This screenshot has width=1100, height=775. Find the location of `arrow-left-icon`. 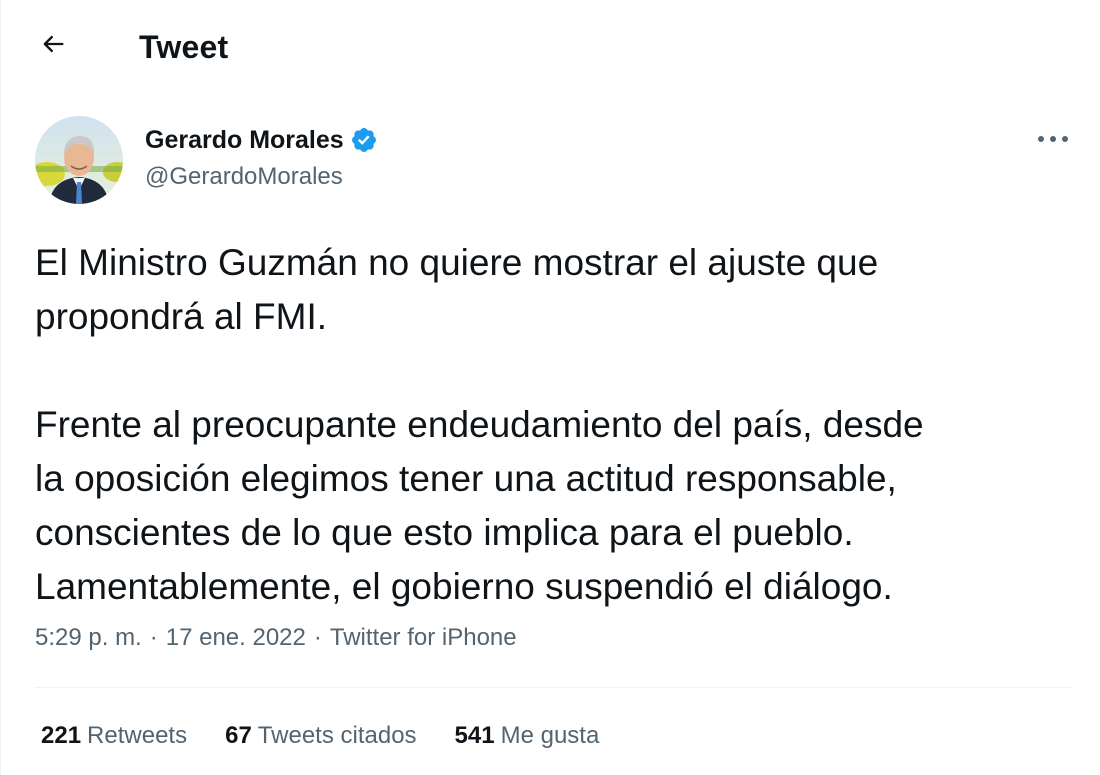

arrow-left-icon is located at coordinates (53, 46).